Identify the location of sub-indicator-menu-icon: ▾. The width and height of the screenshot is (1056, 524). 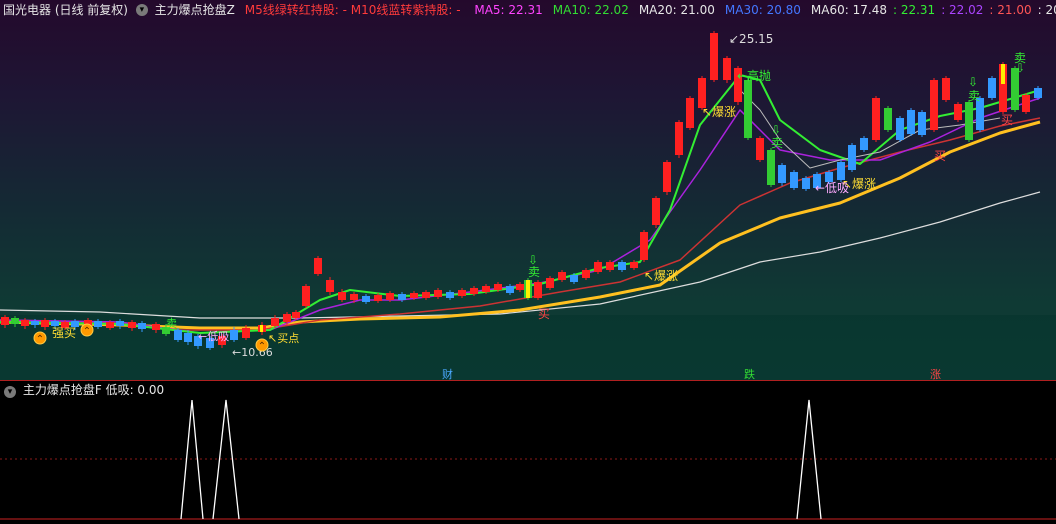
(10, 392).